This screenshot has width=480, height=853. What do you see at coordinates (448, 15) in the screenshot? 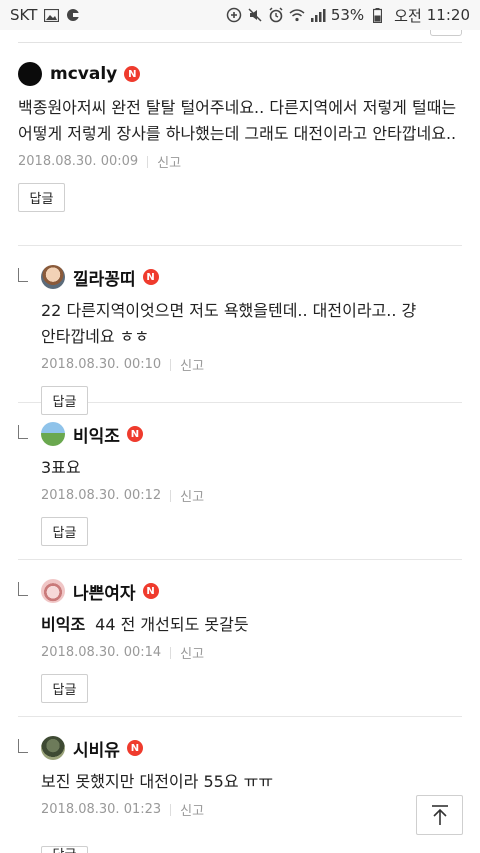
I see `clock-time: 11:20` at bounding box center [448, 15].